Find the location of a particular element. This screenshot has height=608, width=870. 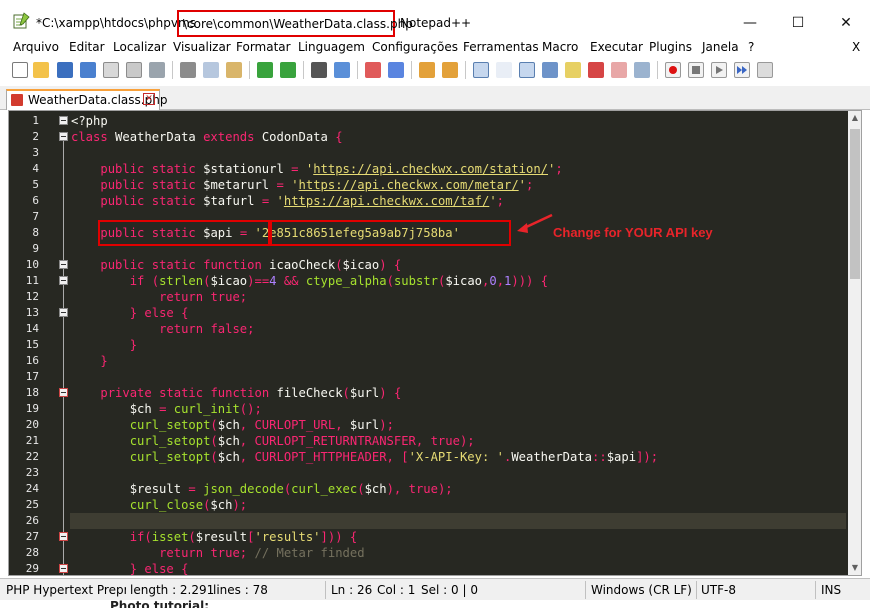

close-all-icon is located at coordinates (134, 70).